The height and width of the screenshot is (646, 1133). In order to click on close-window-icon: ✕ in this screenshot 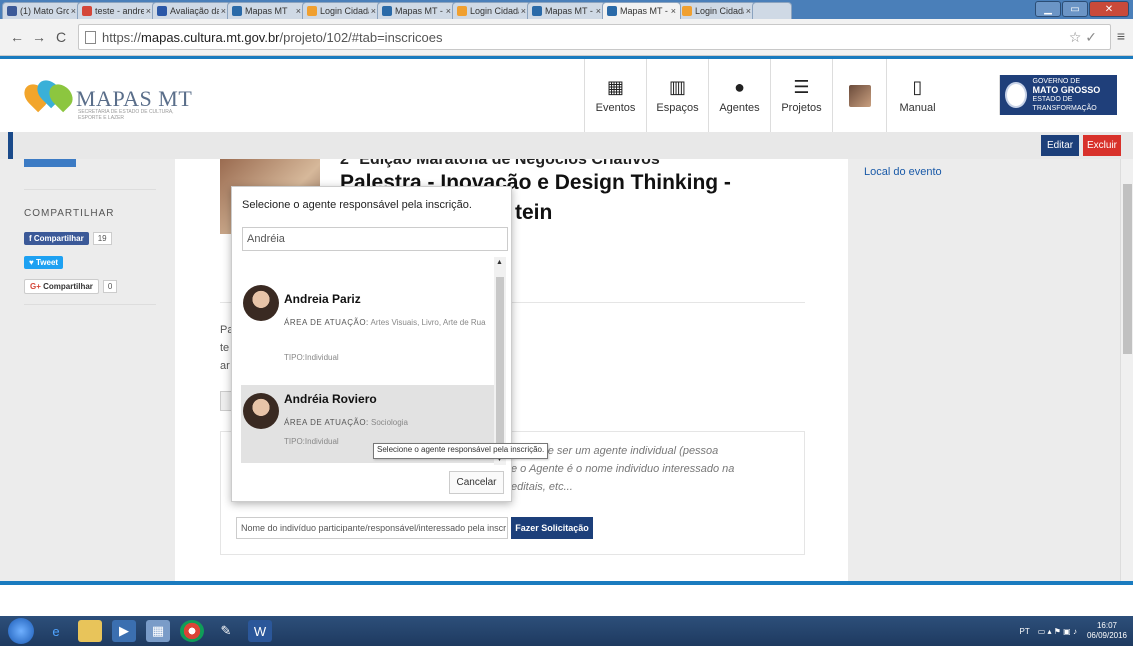, I will do `click(1109, 9)`.